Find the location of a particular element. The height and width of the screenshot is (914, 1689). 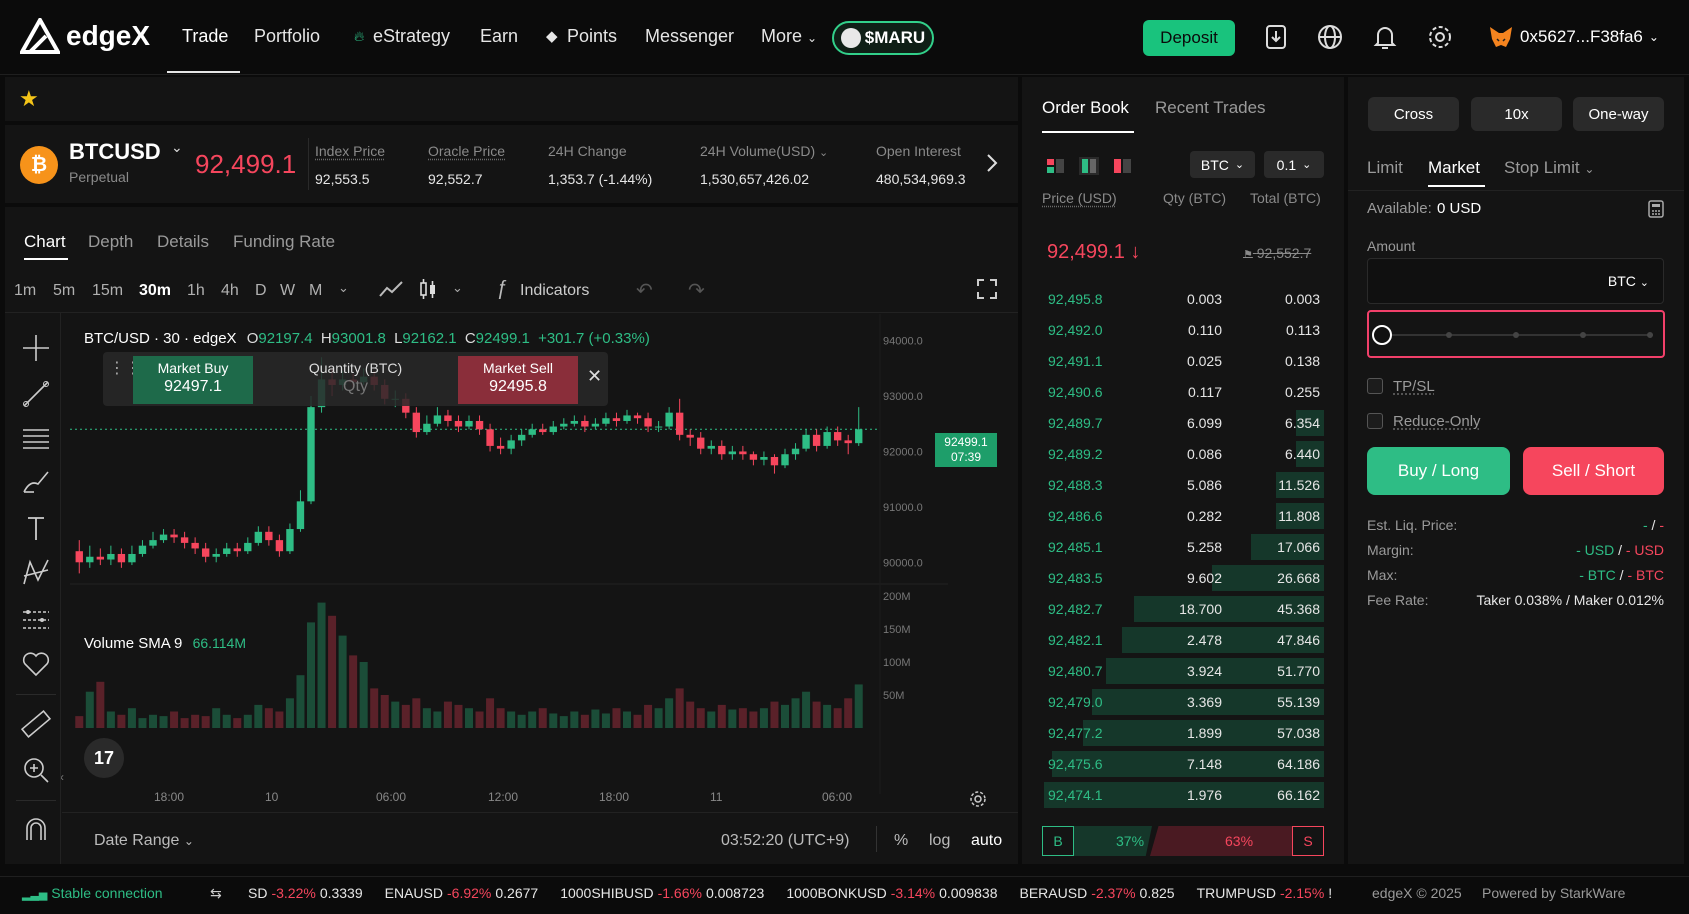

indicators-button: Indicators is located at coordinates (554, 291).